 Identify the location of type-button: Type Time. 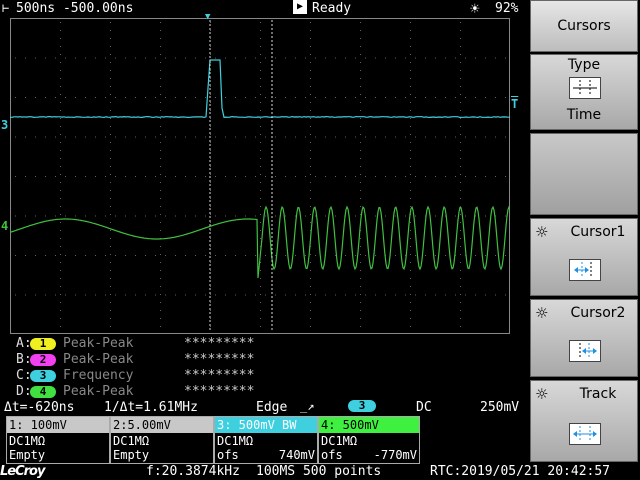
(584, 92).